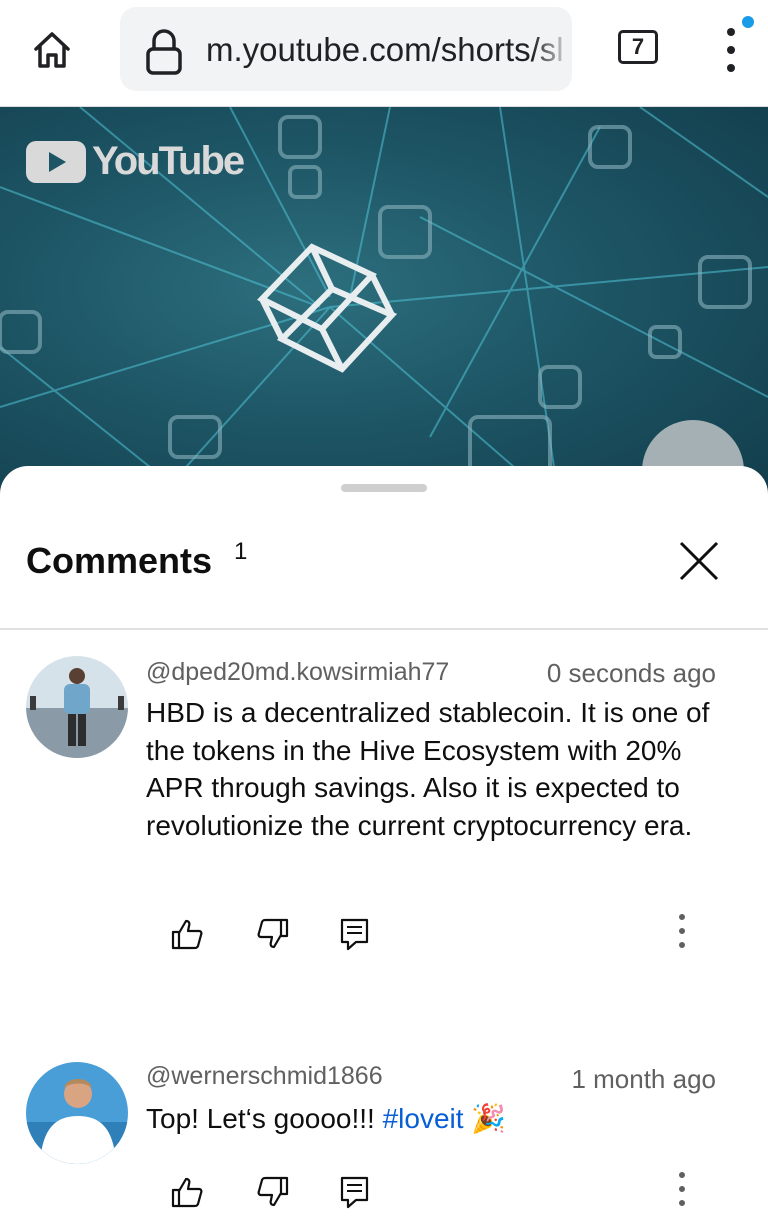 The image size is (768, 1231). What do you see at coordinates (643, 1079) in the screenshot?
I see `comment-time: 1 month ago` at bounding box center [643, 1079].